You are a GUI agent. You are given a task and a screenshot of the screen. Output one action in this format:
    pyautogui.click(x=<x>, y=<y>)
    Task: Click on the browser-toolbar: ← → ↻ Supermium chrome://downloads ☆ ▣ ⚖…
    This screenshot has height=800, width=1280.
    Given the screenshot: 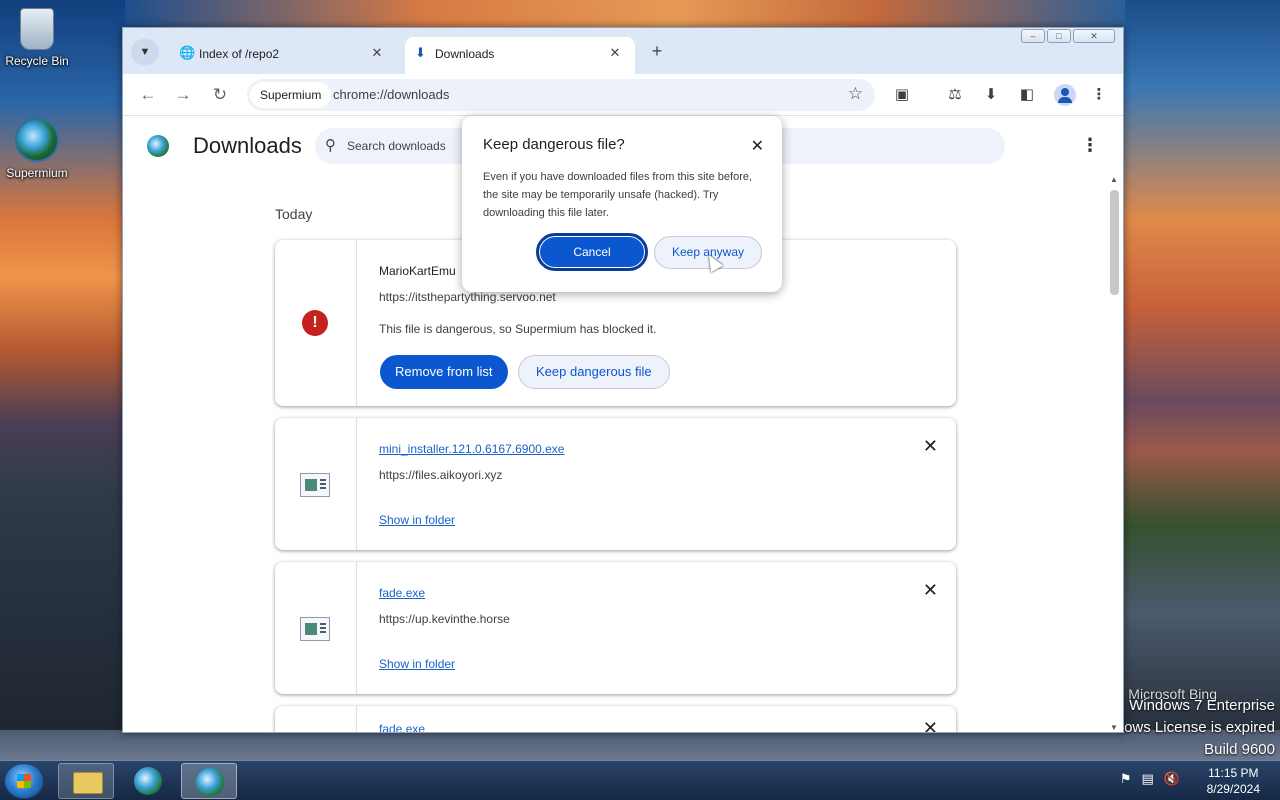 What is the action you would take?
    pyautogui.click(x=623, y=95)
    